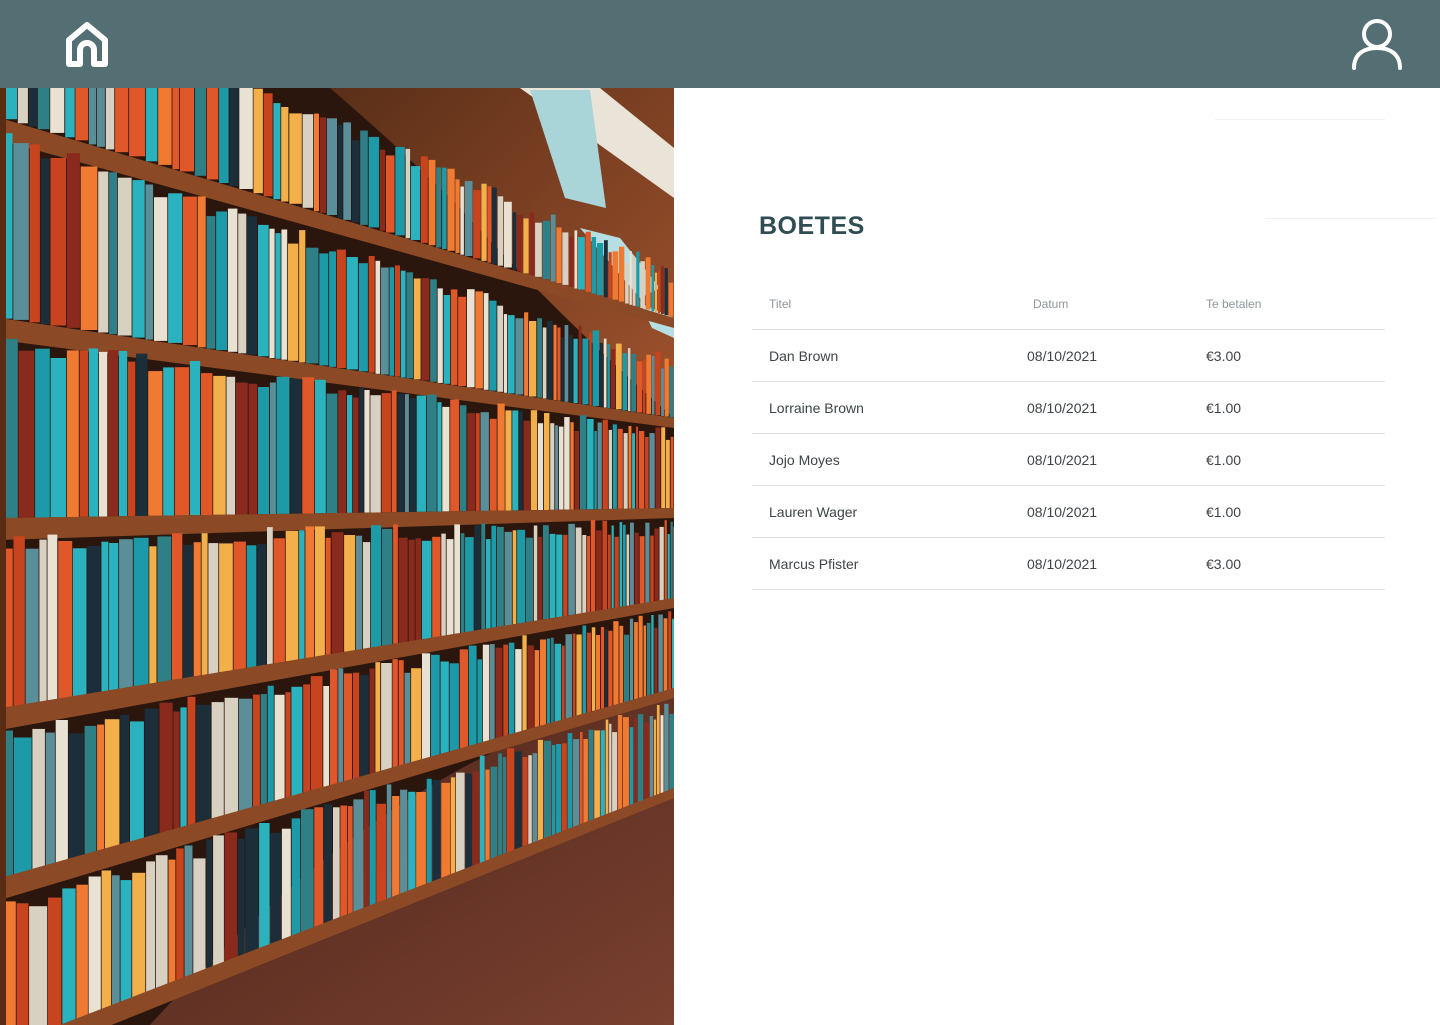  I want to click on table-row: Lauren Wager 08/10/2021 €1.00, so click(1068, 511).